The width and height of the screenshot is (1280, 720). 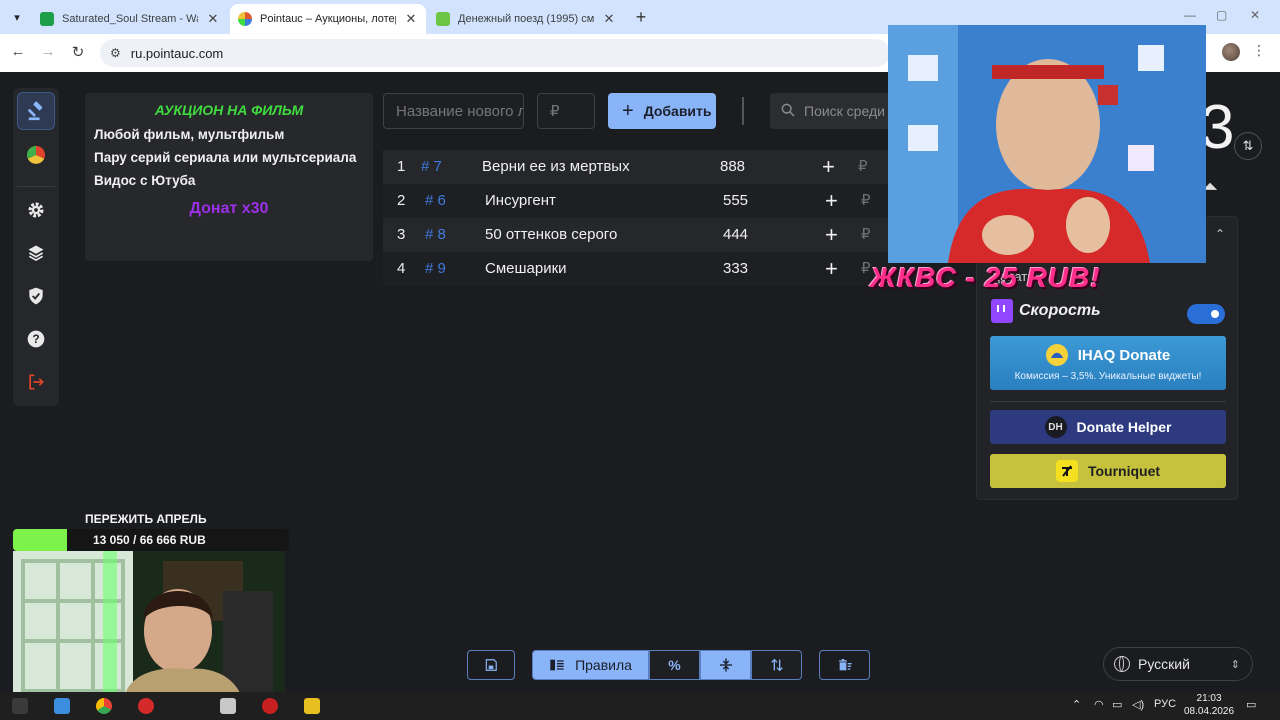 What do you see at coordinates (735, 235) in the screenshot?
I see `lot-amount: 444` at bounding box center [735, 235].